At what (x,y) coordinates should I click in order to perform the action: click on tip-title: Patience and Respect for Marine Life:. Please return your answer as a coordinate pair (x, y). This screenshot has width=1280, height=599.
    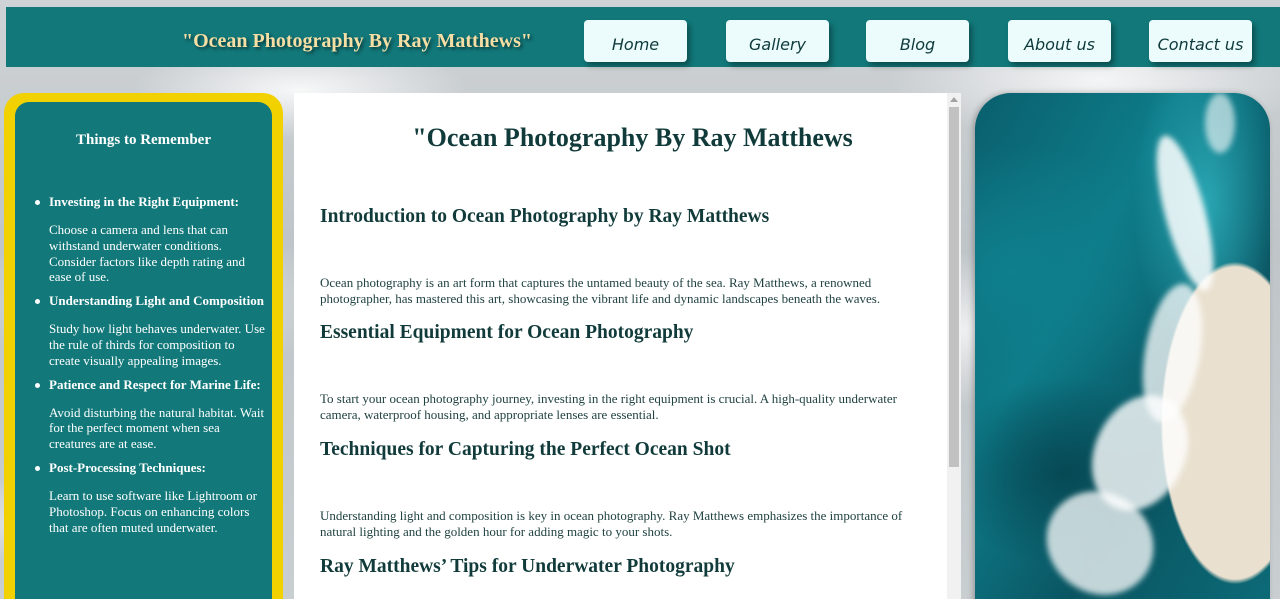
    Looking at the image, I should click on (155, 384).